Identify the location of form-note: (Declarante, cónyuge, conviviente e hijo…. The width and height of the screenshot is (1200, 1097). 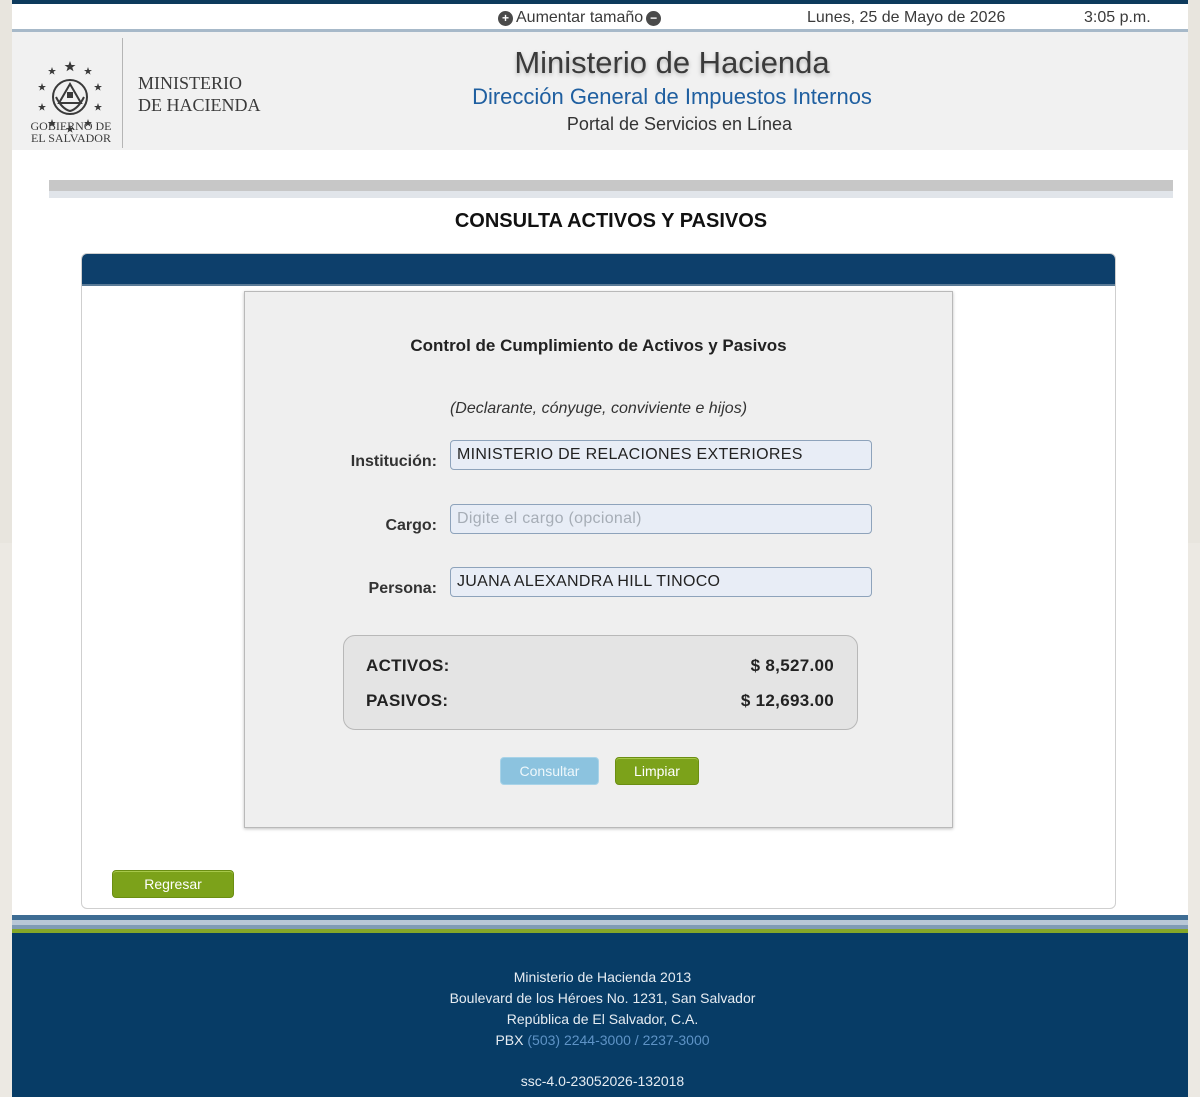
(598, 408).